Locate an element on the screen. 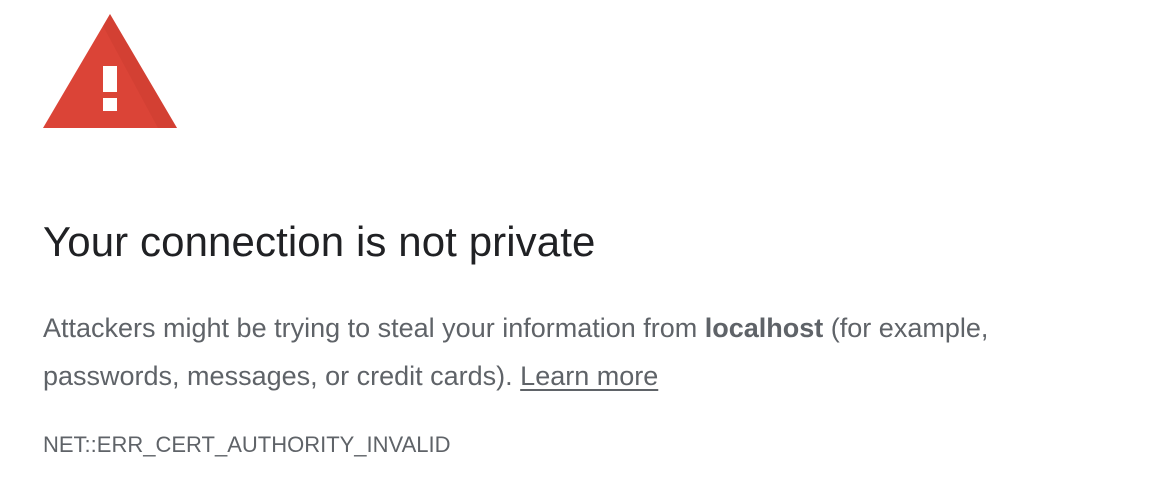 Image resolution: width=1162 pixels, height=486 pixels. page-title: Your connection is not private is located at coordinates (319, 241).